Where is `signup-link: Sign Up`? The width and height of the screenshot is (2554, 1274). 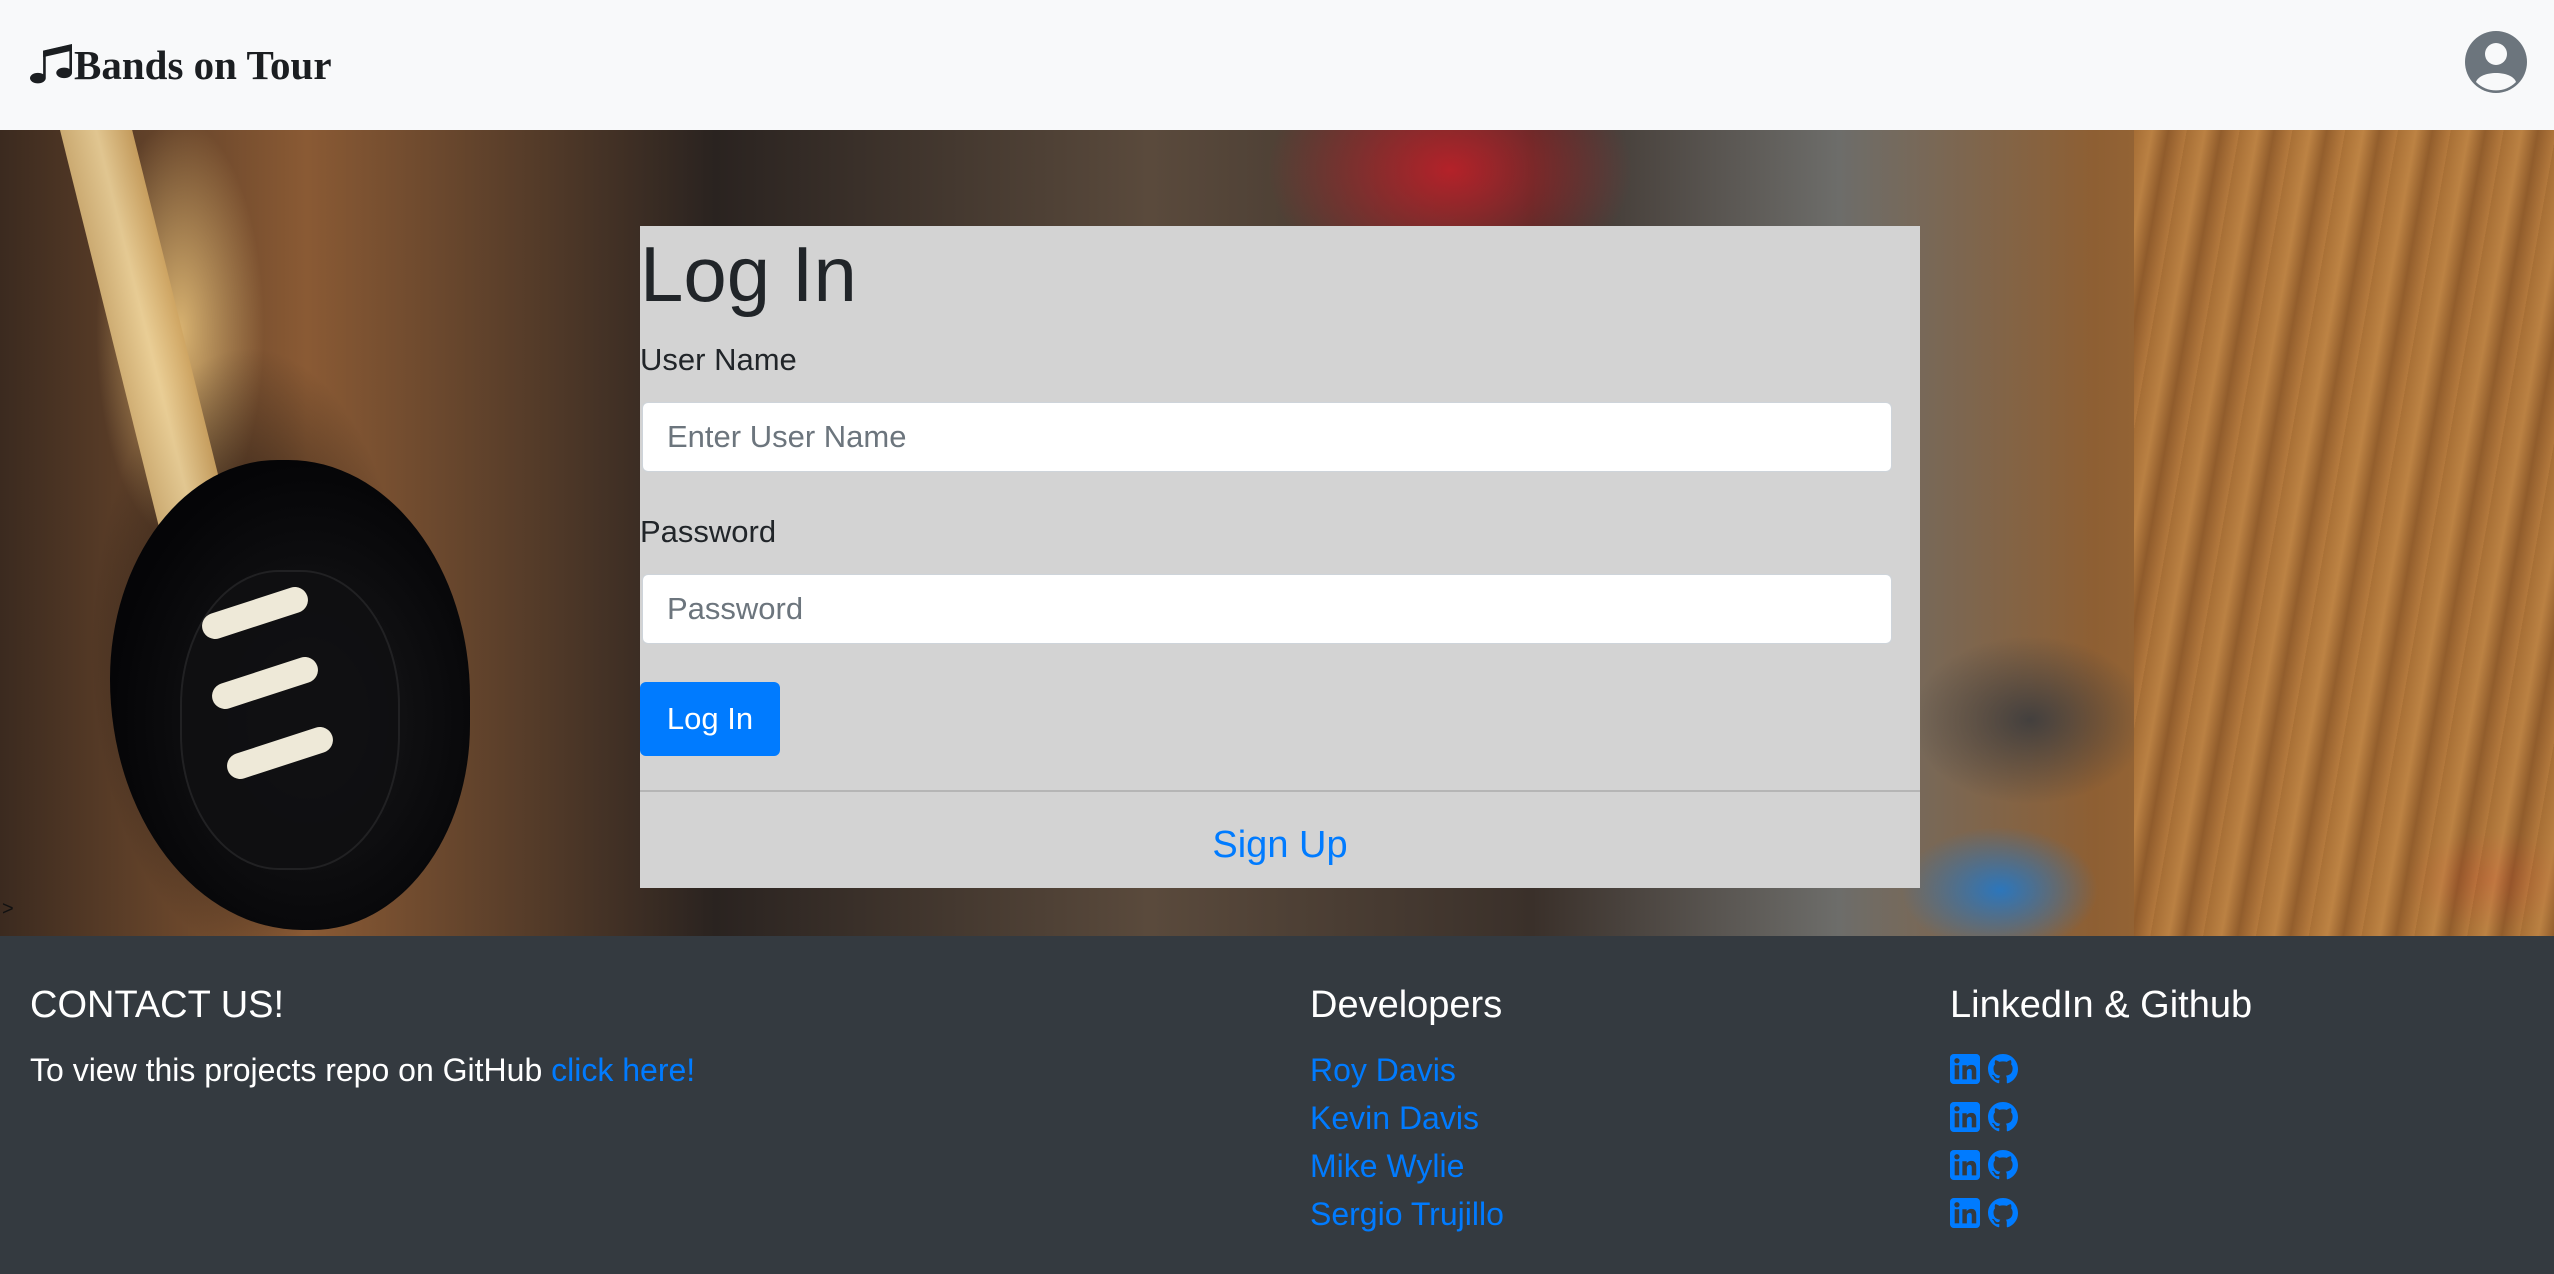
signup-link: Sign Up is located at coordinates (1280, 845).